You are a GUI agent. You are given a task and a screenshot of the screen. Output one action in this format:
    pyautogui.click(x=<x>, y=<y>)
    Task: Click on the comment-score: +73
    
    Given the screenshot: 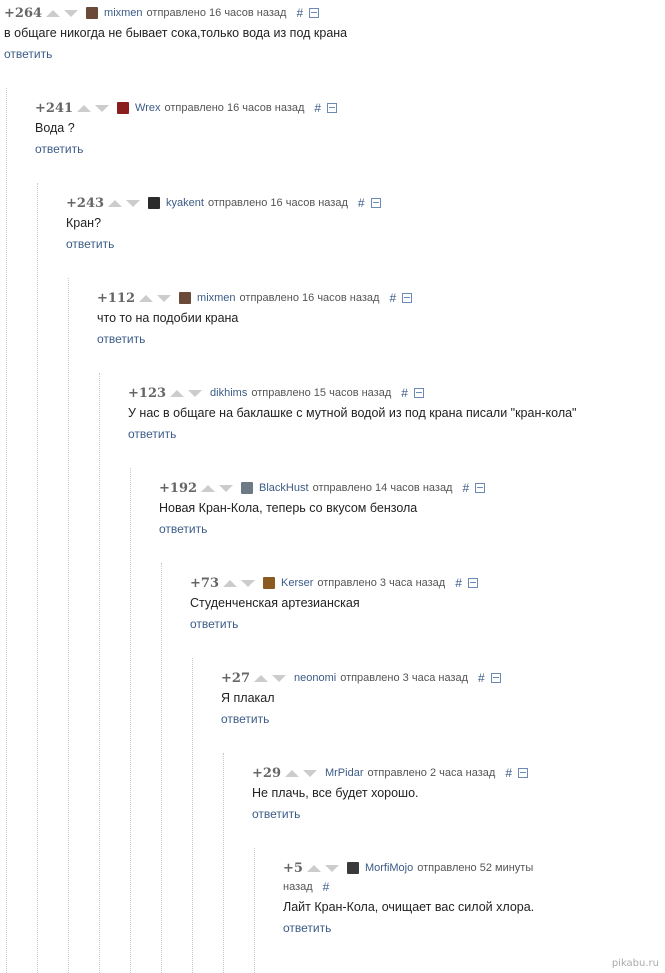 What is the action you would take?
    pyautogui.click(x=204, y=583)
    